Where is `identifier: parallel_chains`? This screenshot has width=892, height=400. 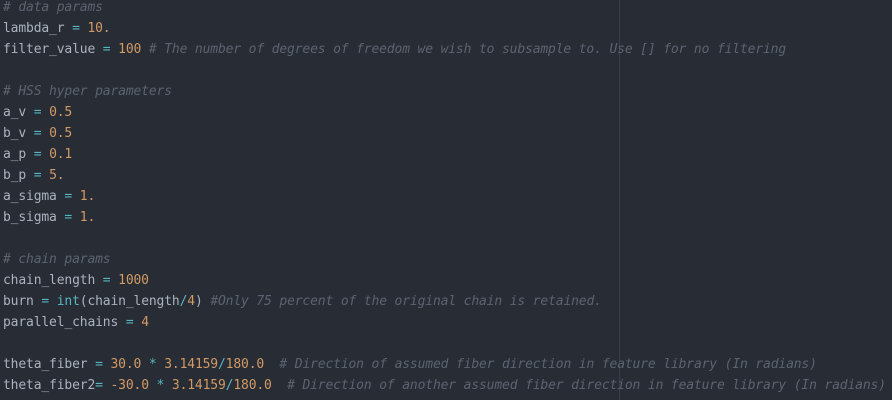
identifier: parallel_chains is located at coordinates (61, 322).